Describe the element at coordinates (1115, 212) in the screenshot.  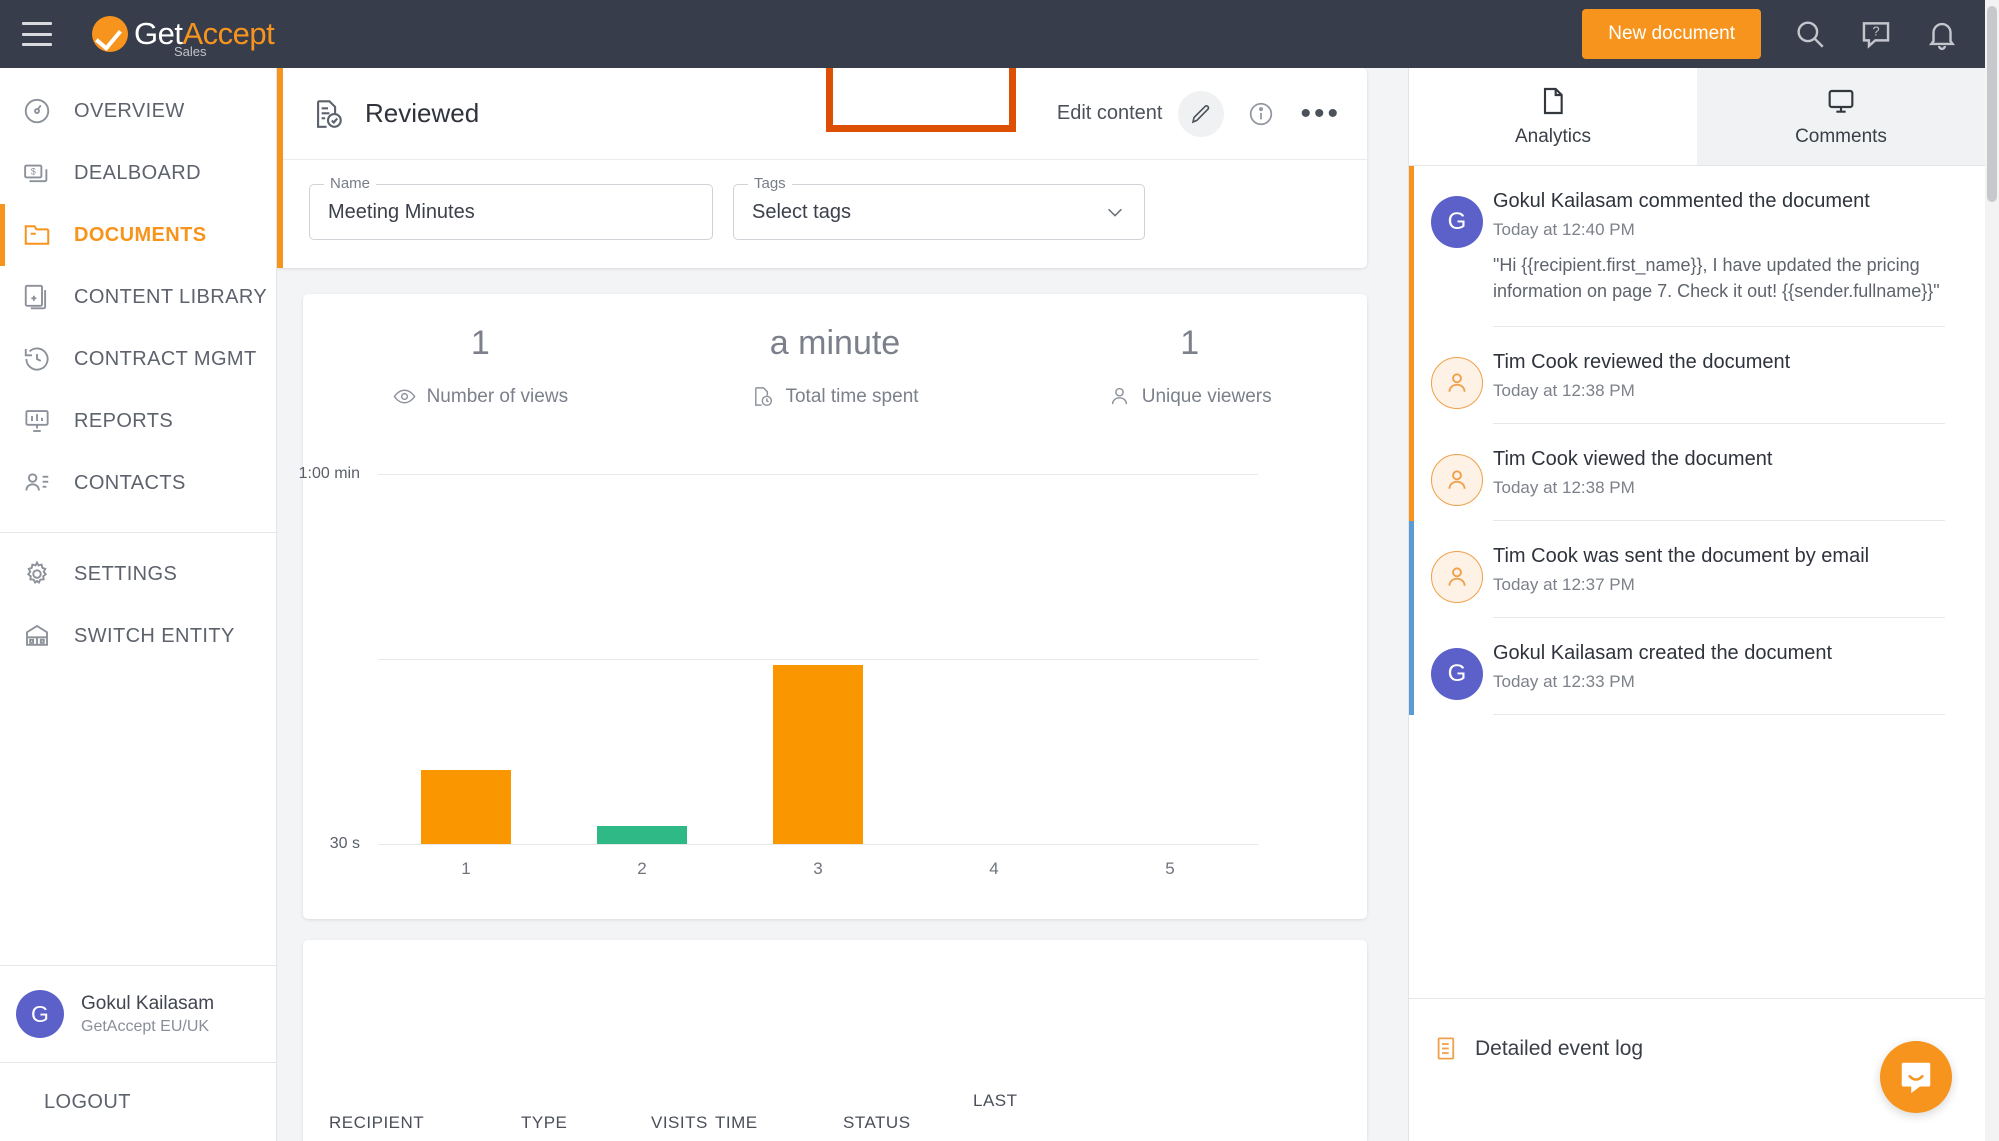
I see `chevron-down-icon` at that location.